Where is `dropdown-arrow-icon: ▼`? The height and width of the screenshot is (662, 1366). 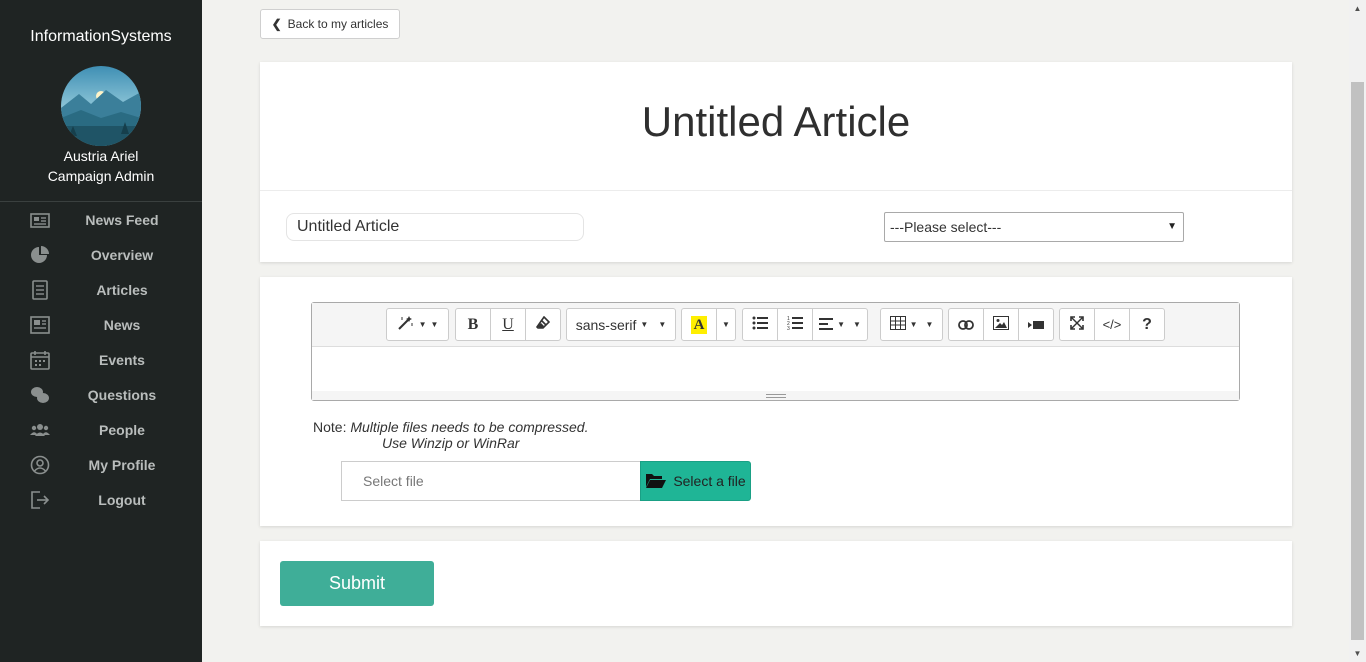 dropdown-arrow-icon: ▼ is located at coordinates (1172, 226).